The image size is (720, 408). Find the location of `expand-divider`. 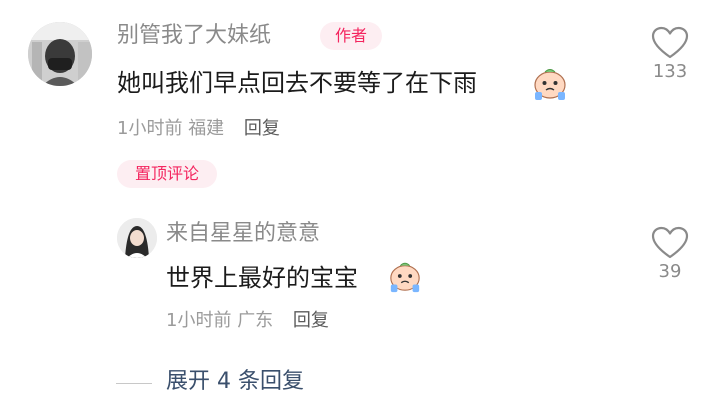

expand-divider is located at coordinates (134, 383).